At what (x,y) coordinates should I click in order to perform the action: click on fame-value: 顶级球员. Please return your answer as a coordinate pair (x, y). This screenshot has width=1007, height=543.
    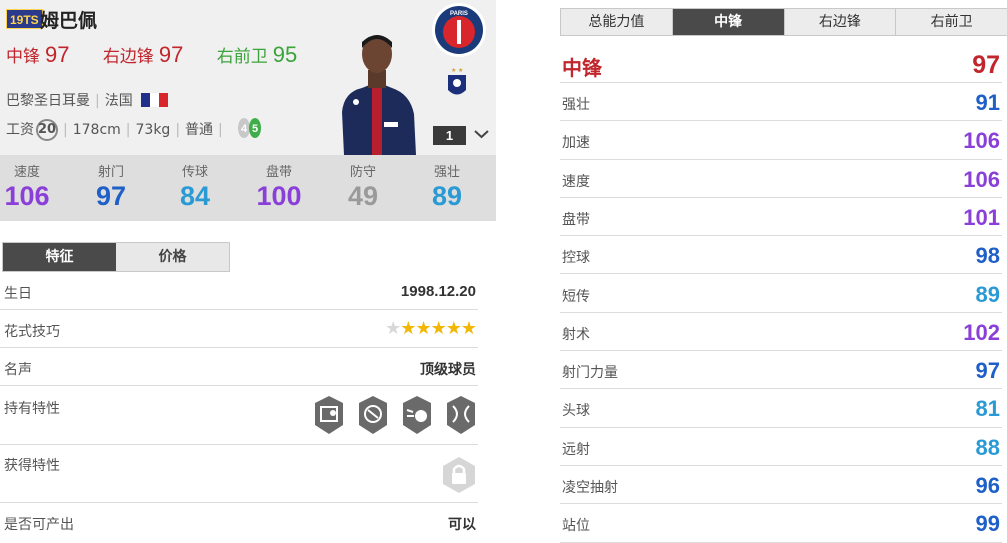
    Looking at the image, I should click on (448, 370).